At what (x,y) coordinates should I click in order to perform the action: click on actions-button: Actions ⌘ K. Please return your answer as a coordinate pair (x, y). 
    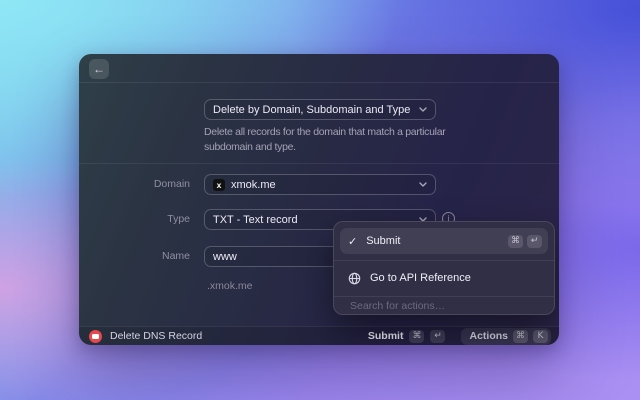
    Looking at the image, I should click on (506, 336).